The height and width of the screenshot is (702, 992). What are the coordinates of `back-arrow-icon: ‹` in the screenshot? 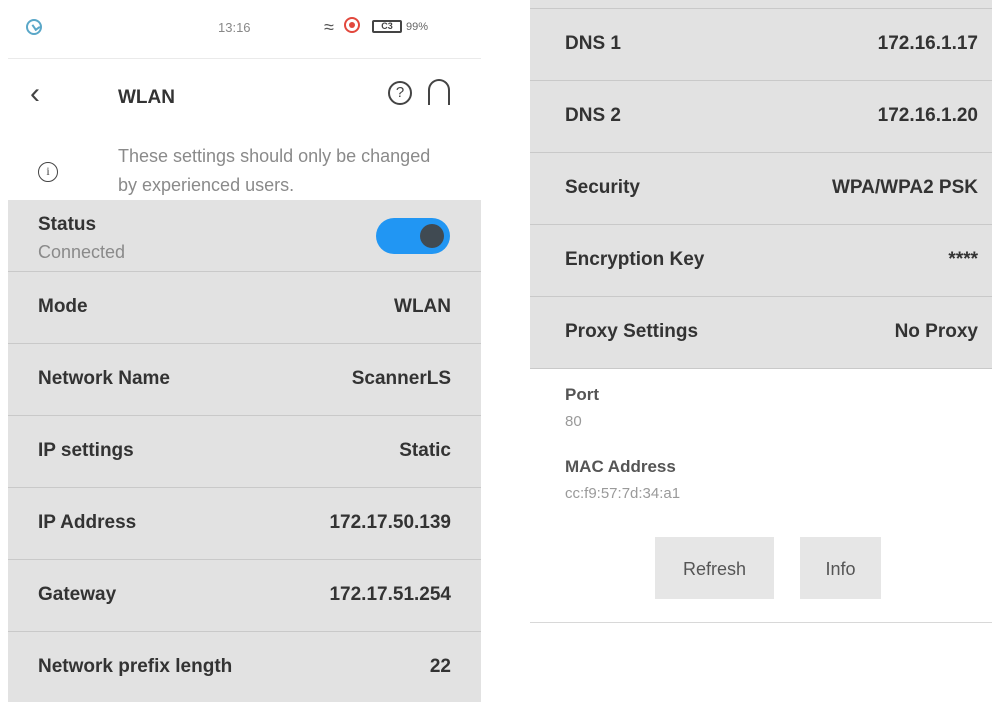 It's located at (42, 94).